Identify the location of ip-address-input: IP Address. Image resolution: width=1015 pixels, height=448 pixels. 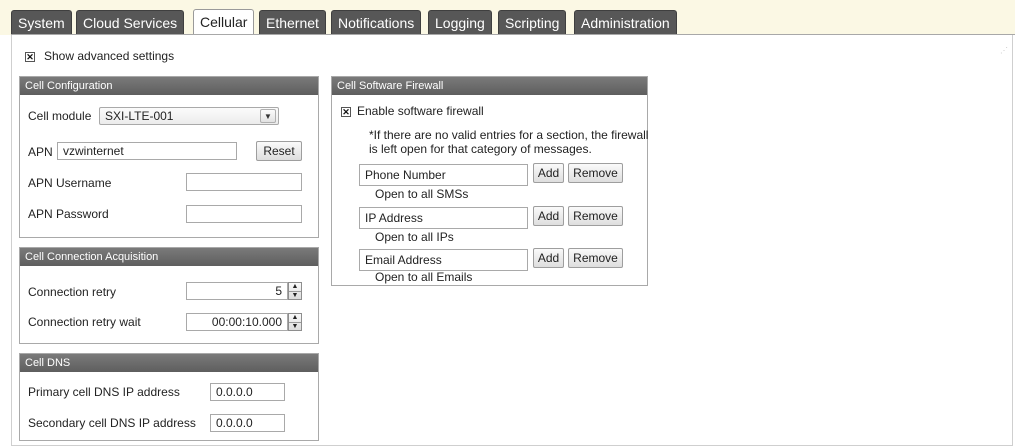
(443, 218).